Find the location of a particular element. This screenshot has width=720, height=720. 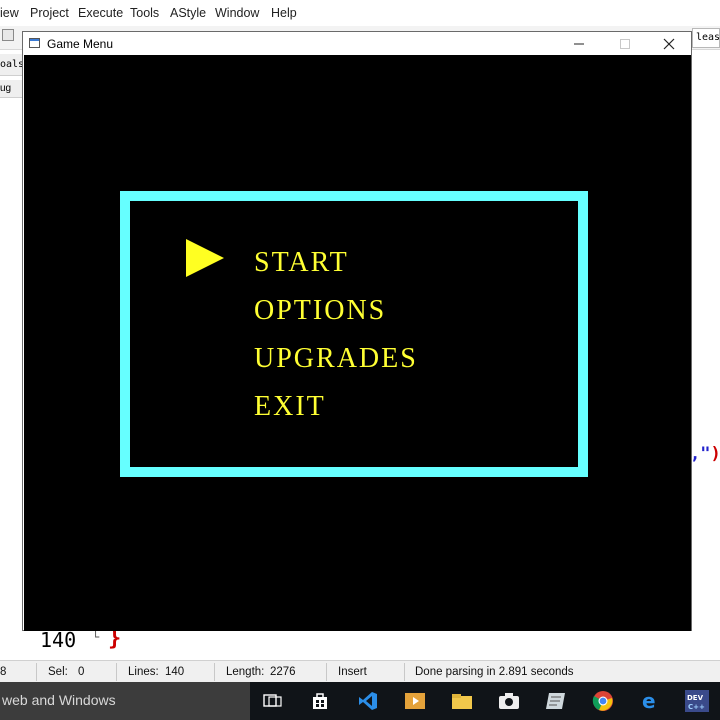

project-pane is located at coordinates (11, 378).